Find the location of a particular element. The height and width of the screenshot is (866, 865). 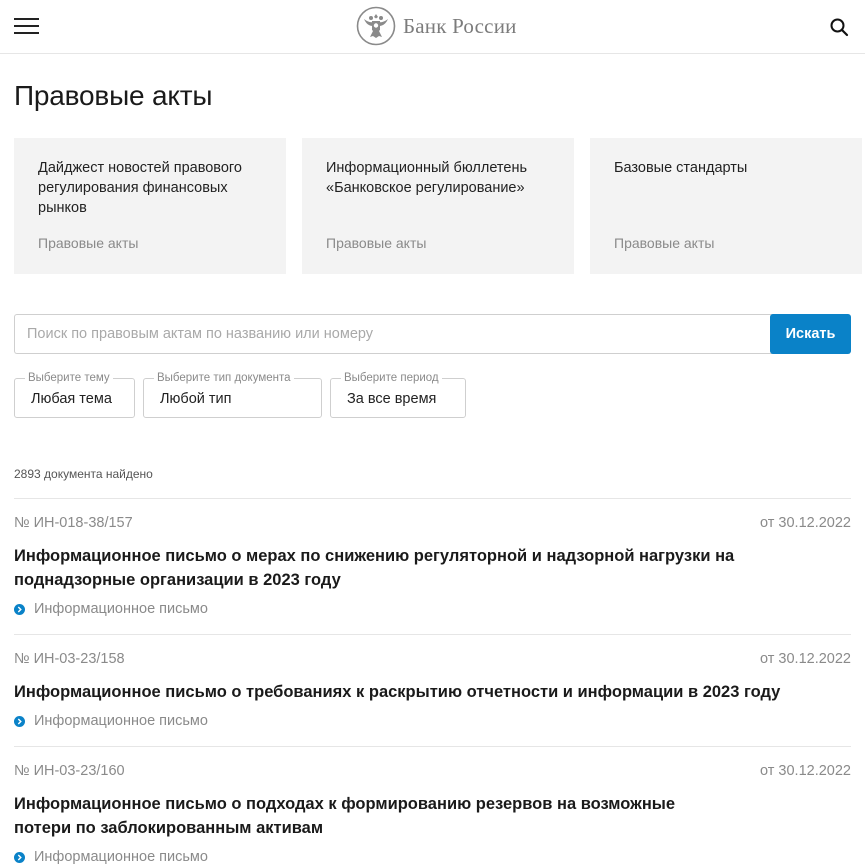

double-eagle-emblem-icon is located at coordinates (376, 26).